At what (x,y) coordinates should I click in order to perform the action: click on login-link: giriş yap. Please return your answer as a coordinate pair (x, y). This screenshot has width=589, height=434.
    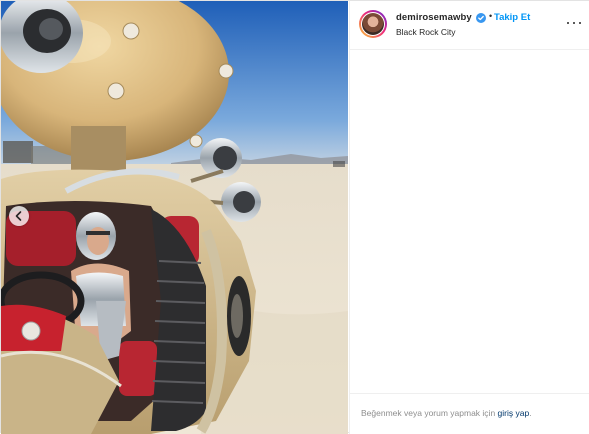
    Looking at the image, I should click on (514, 413).